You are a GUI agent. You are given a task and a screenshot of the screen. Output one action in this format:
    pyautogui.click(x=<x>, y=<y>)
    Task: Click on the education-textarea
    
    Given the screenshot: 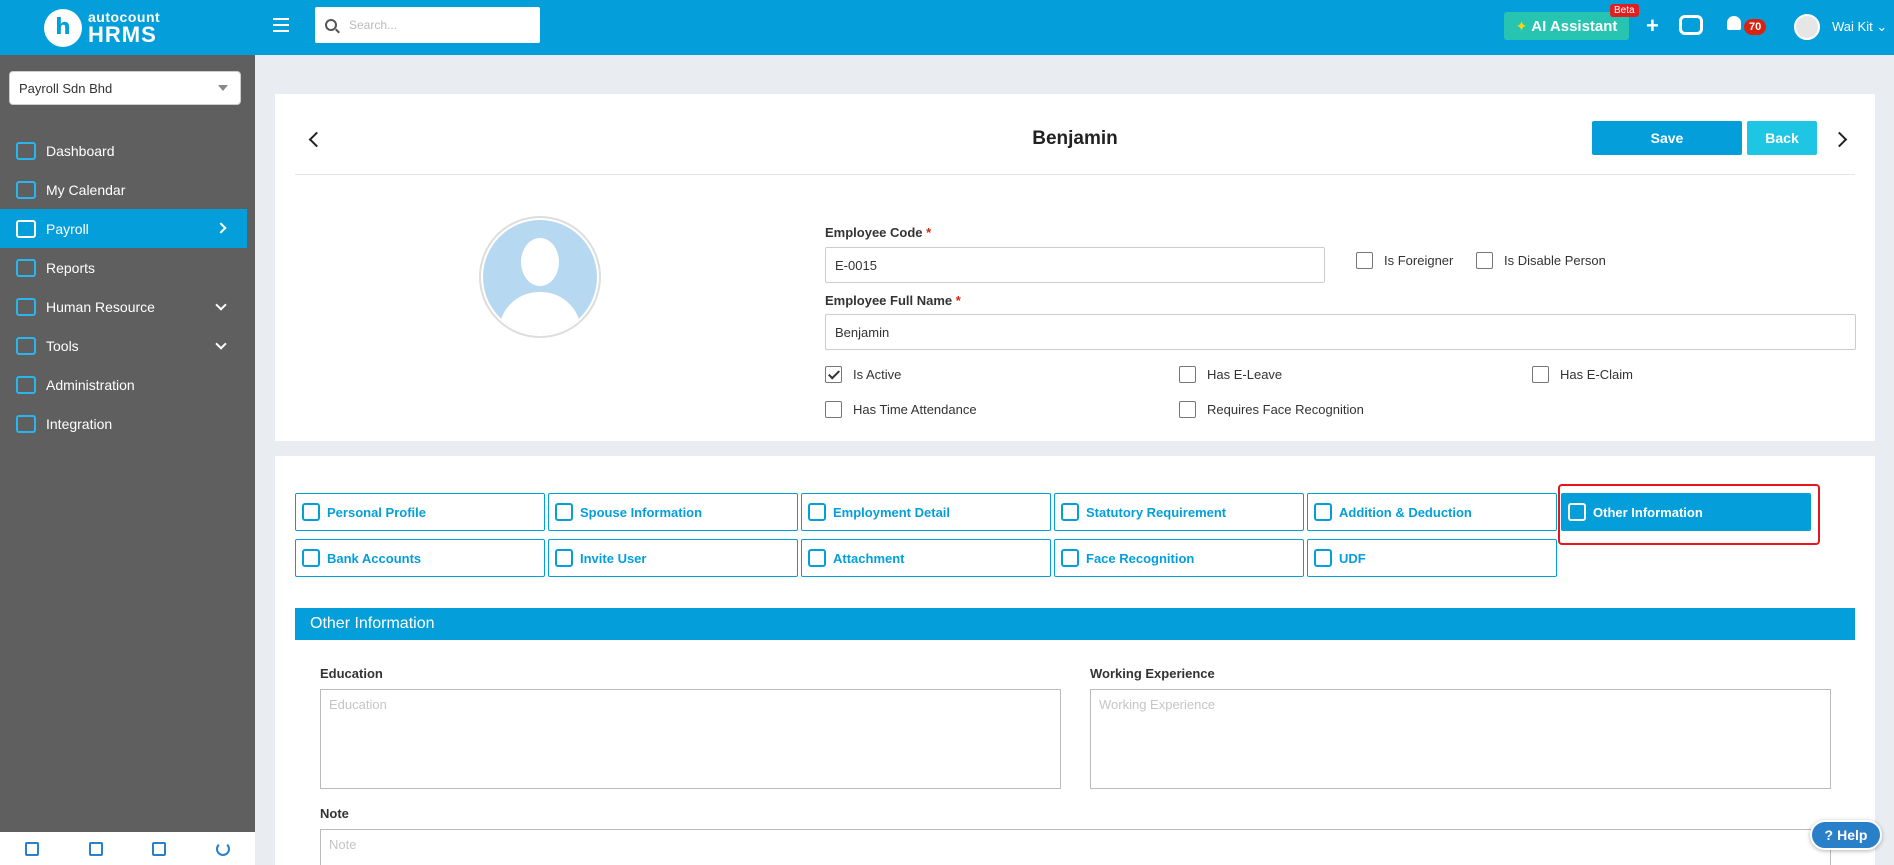 What is the action you would take?
    pyautogui.click(x=690, y=739)
    